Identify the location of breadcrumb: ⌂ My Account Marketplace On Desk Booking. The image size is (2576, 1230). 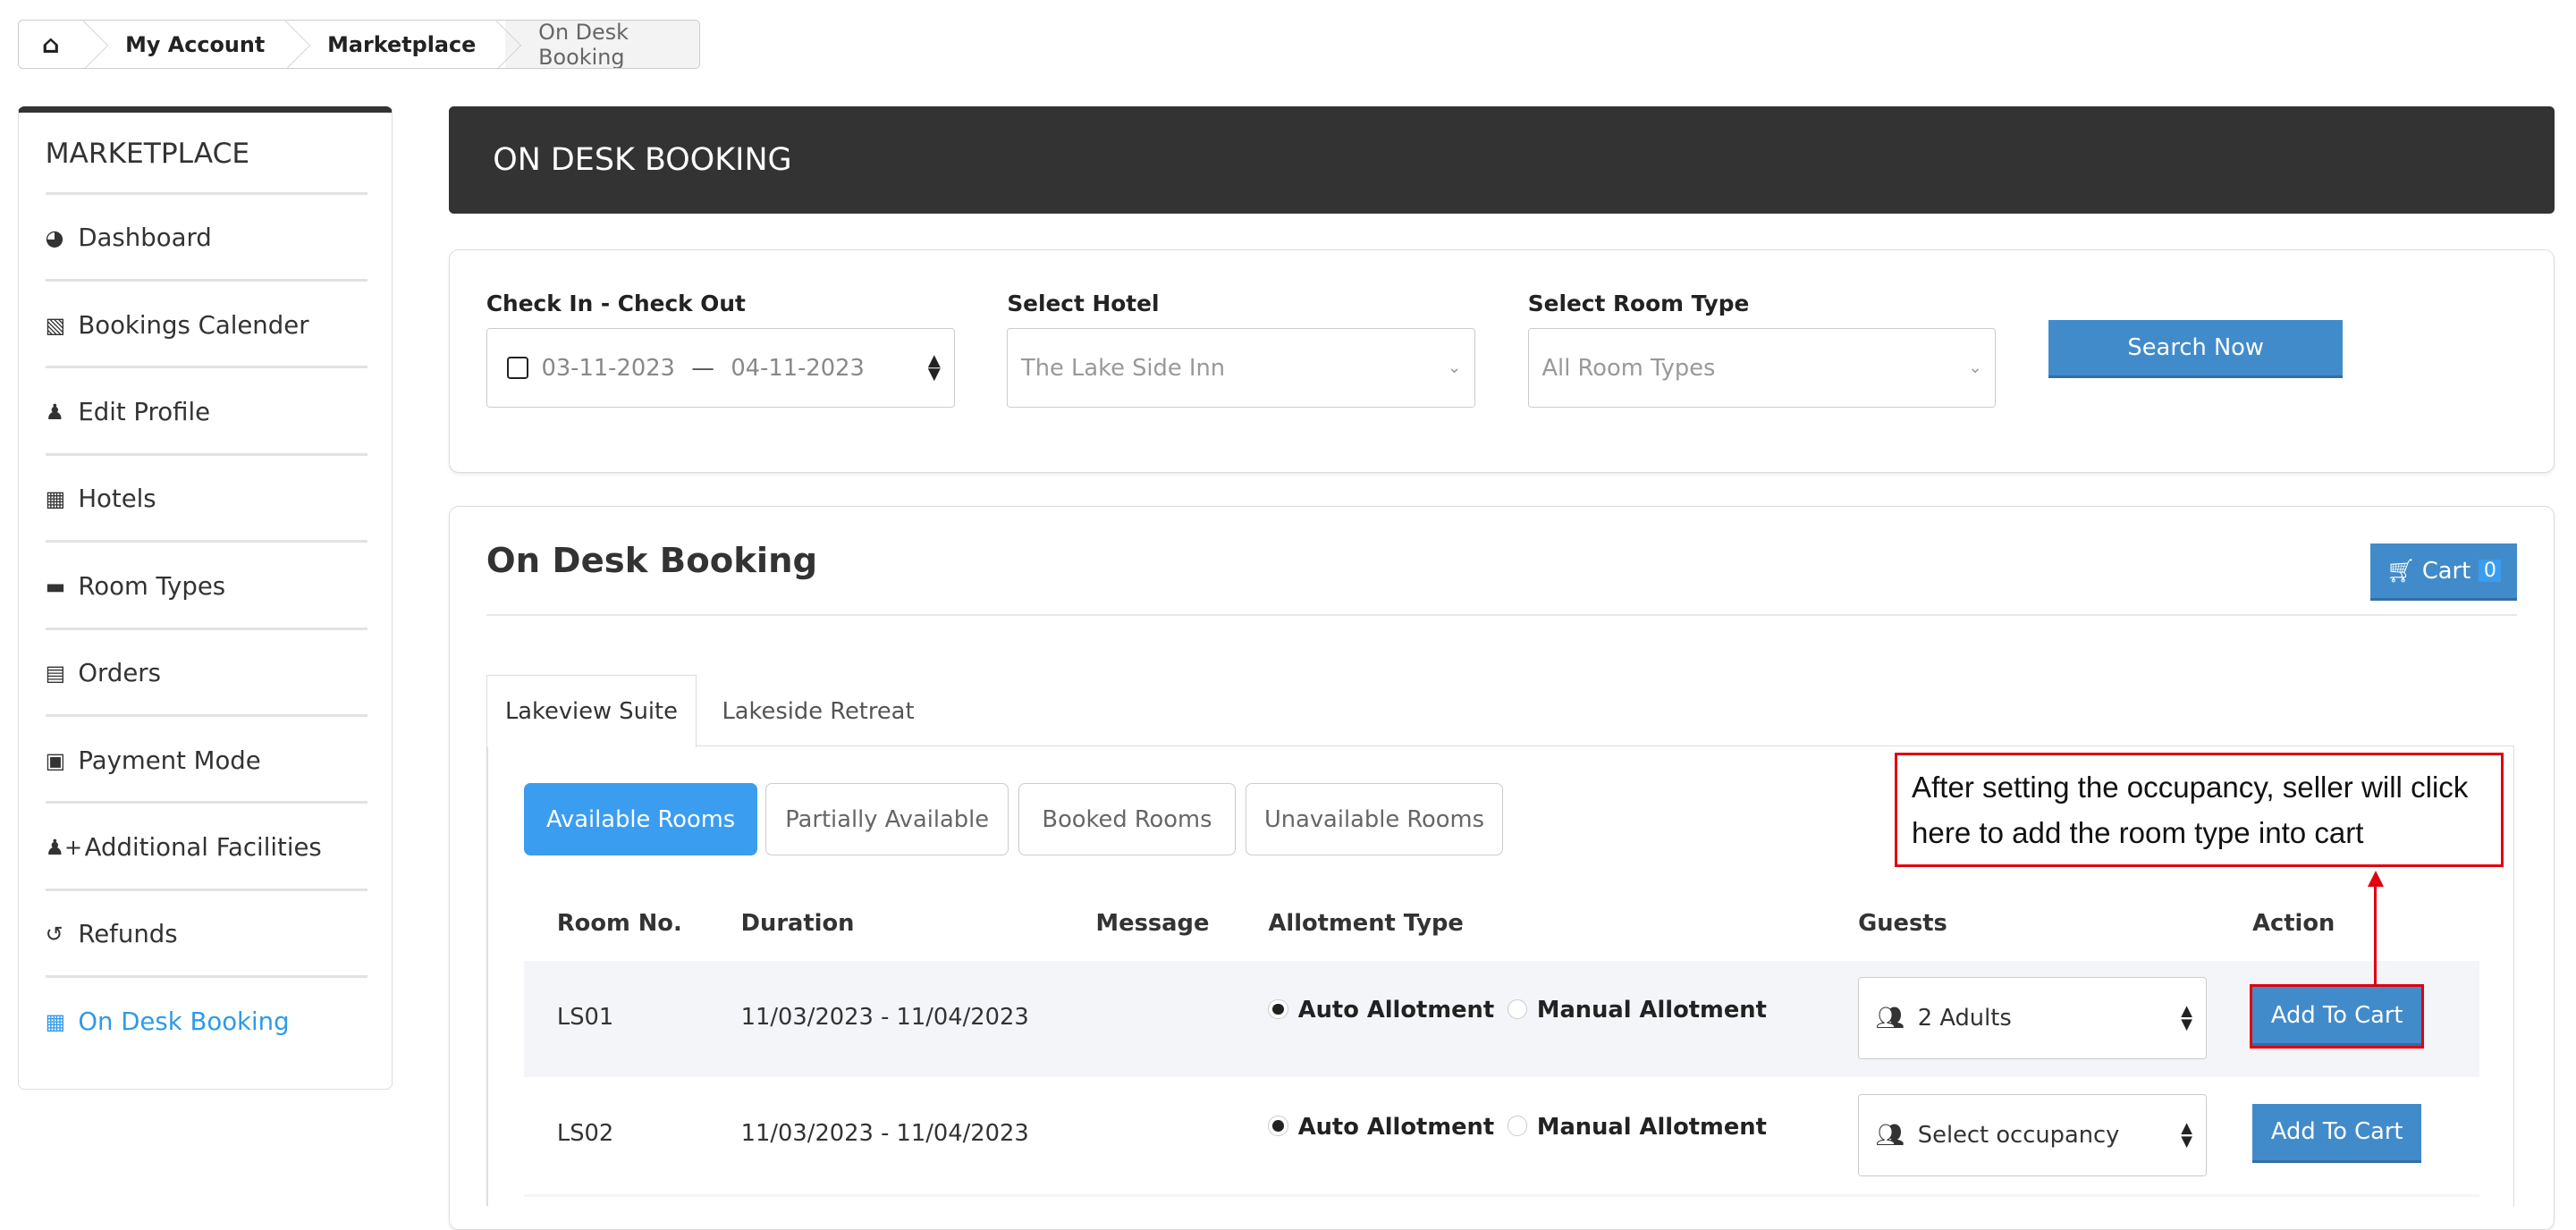
(359, 45).